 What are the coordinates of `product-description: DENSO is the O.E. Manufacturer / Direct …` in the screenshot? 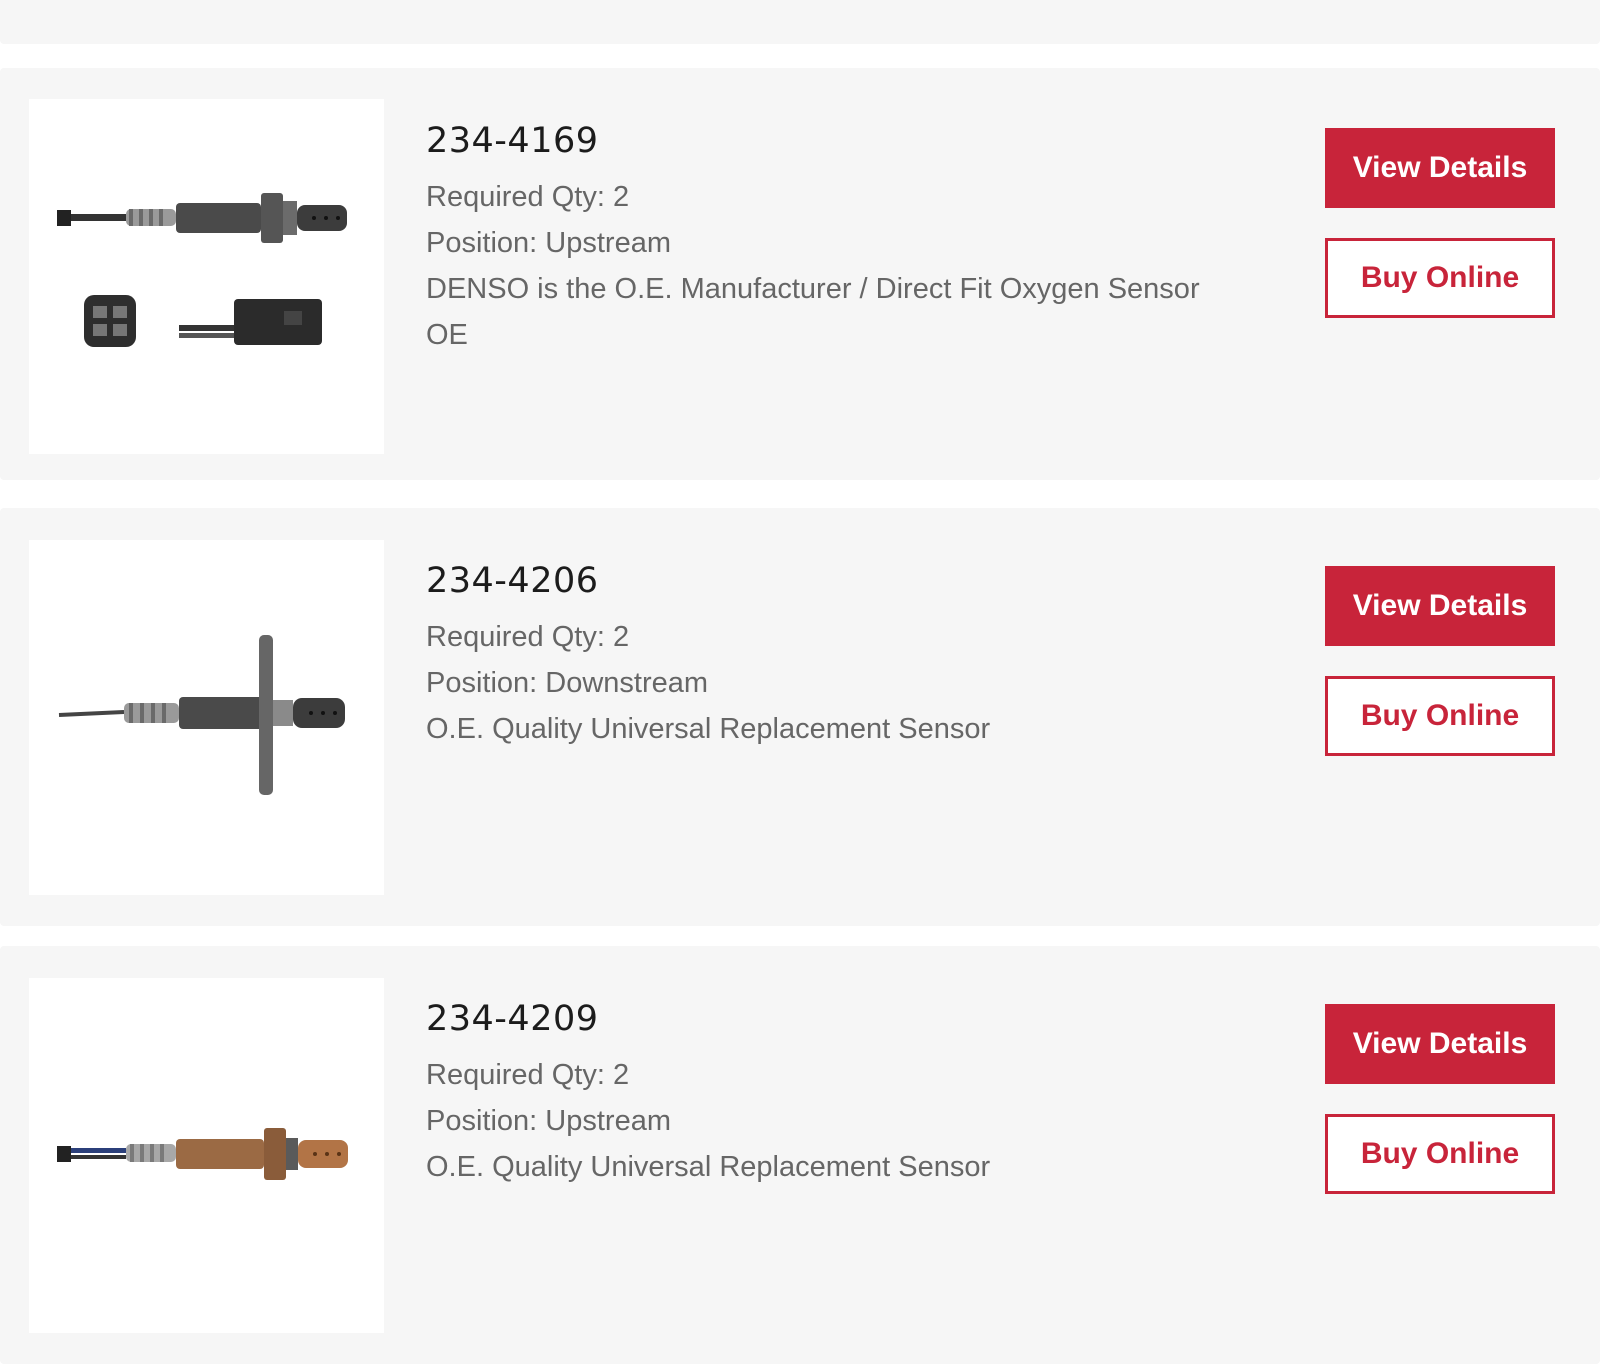 It's located at (813, 289).